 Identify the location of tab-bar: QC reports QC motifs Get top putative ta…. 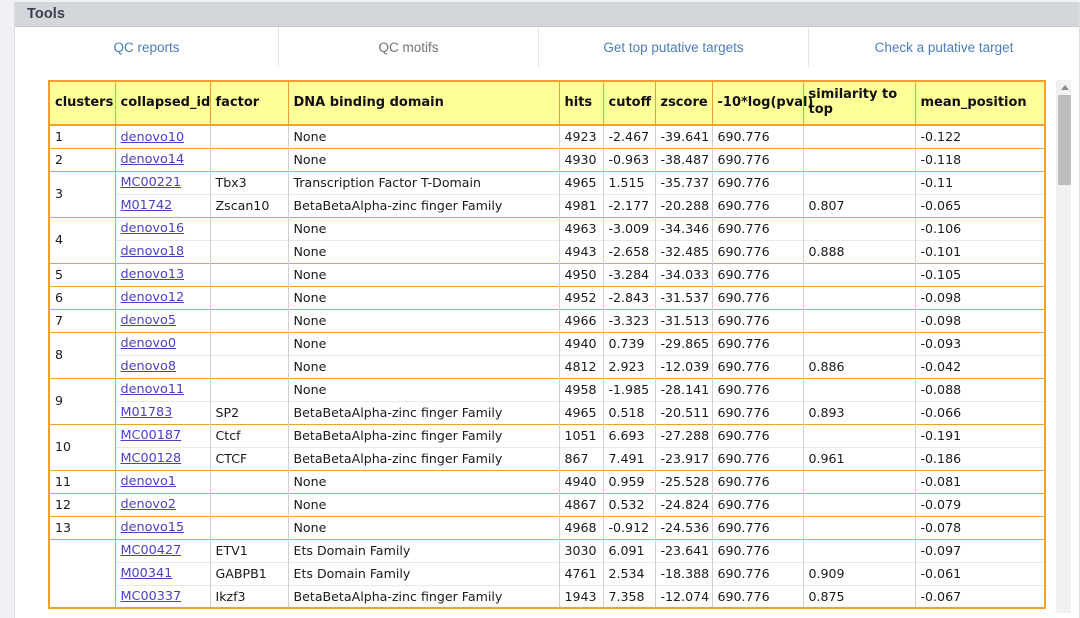
(547, 47).